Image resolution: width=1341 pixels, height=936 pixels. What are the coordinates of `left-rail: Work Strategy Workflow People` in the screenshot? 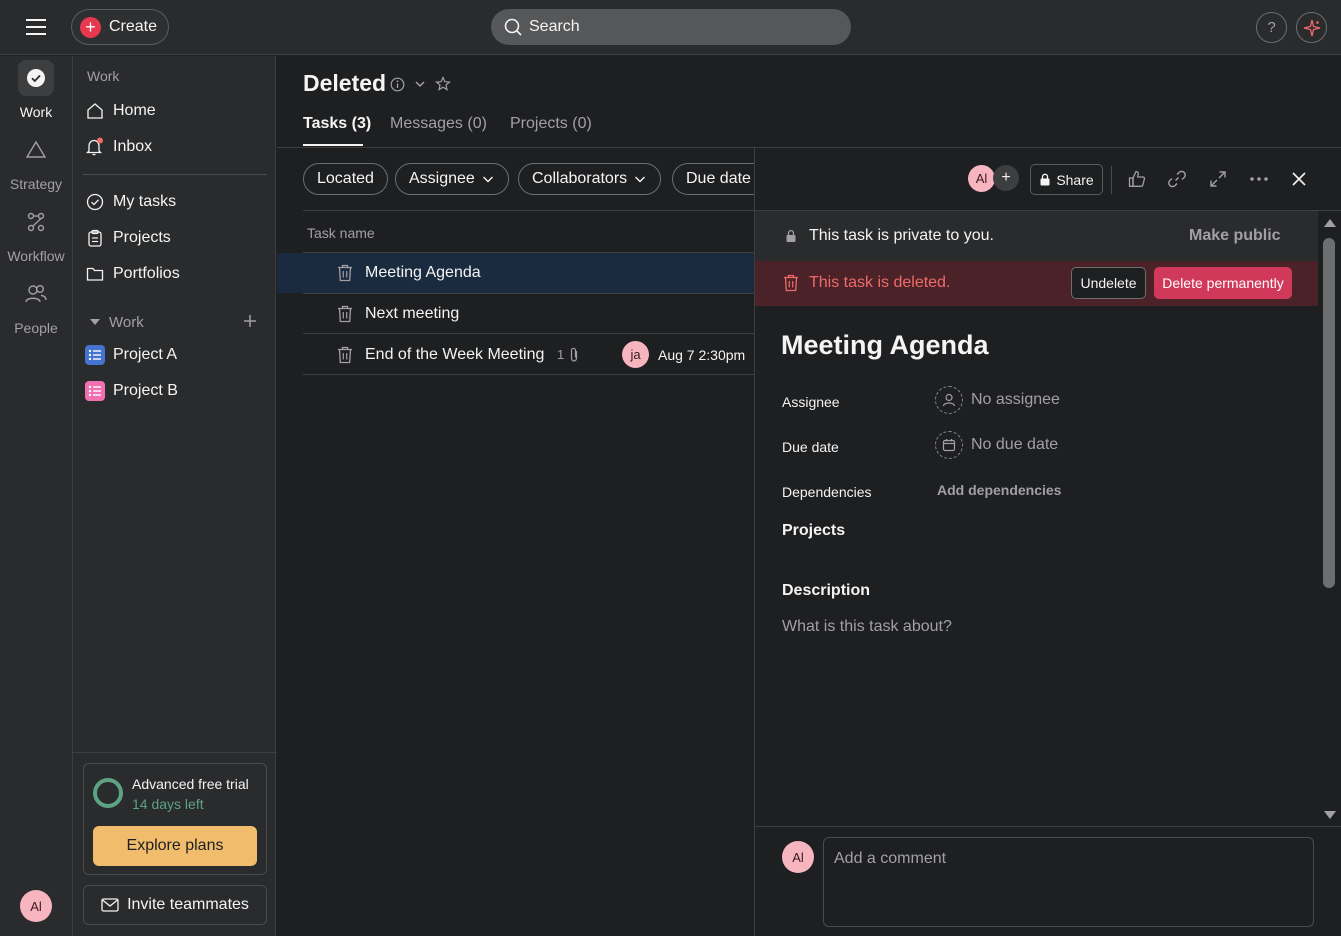 It's located at (36, 496).